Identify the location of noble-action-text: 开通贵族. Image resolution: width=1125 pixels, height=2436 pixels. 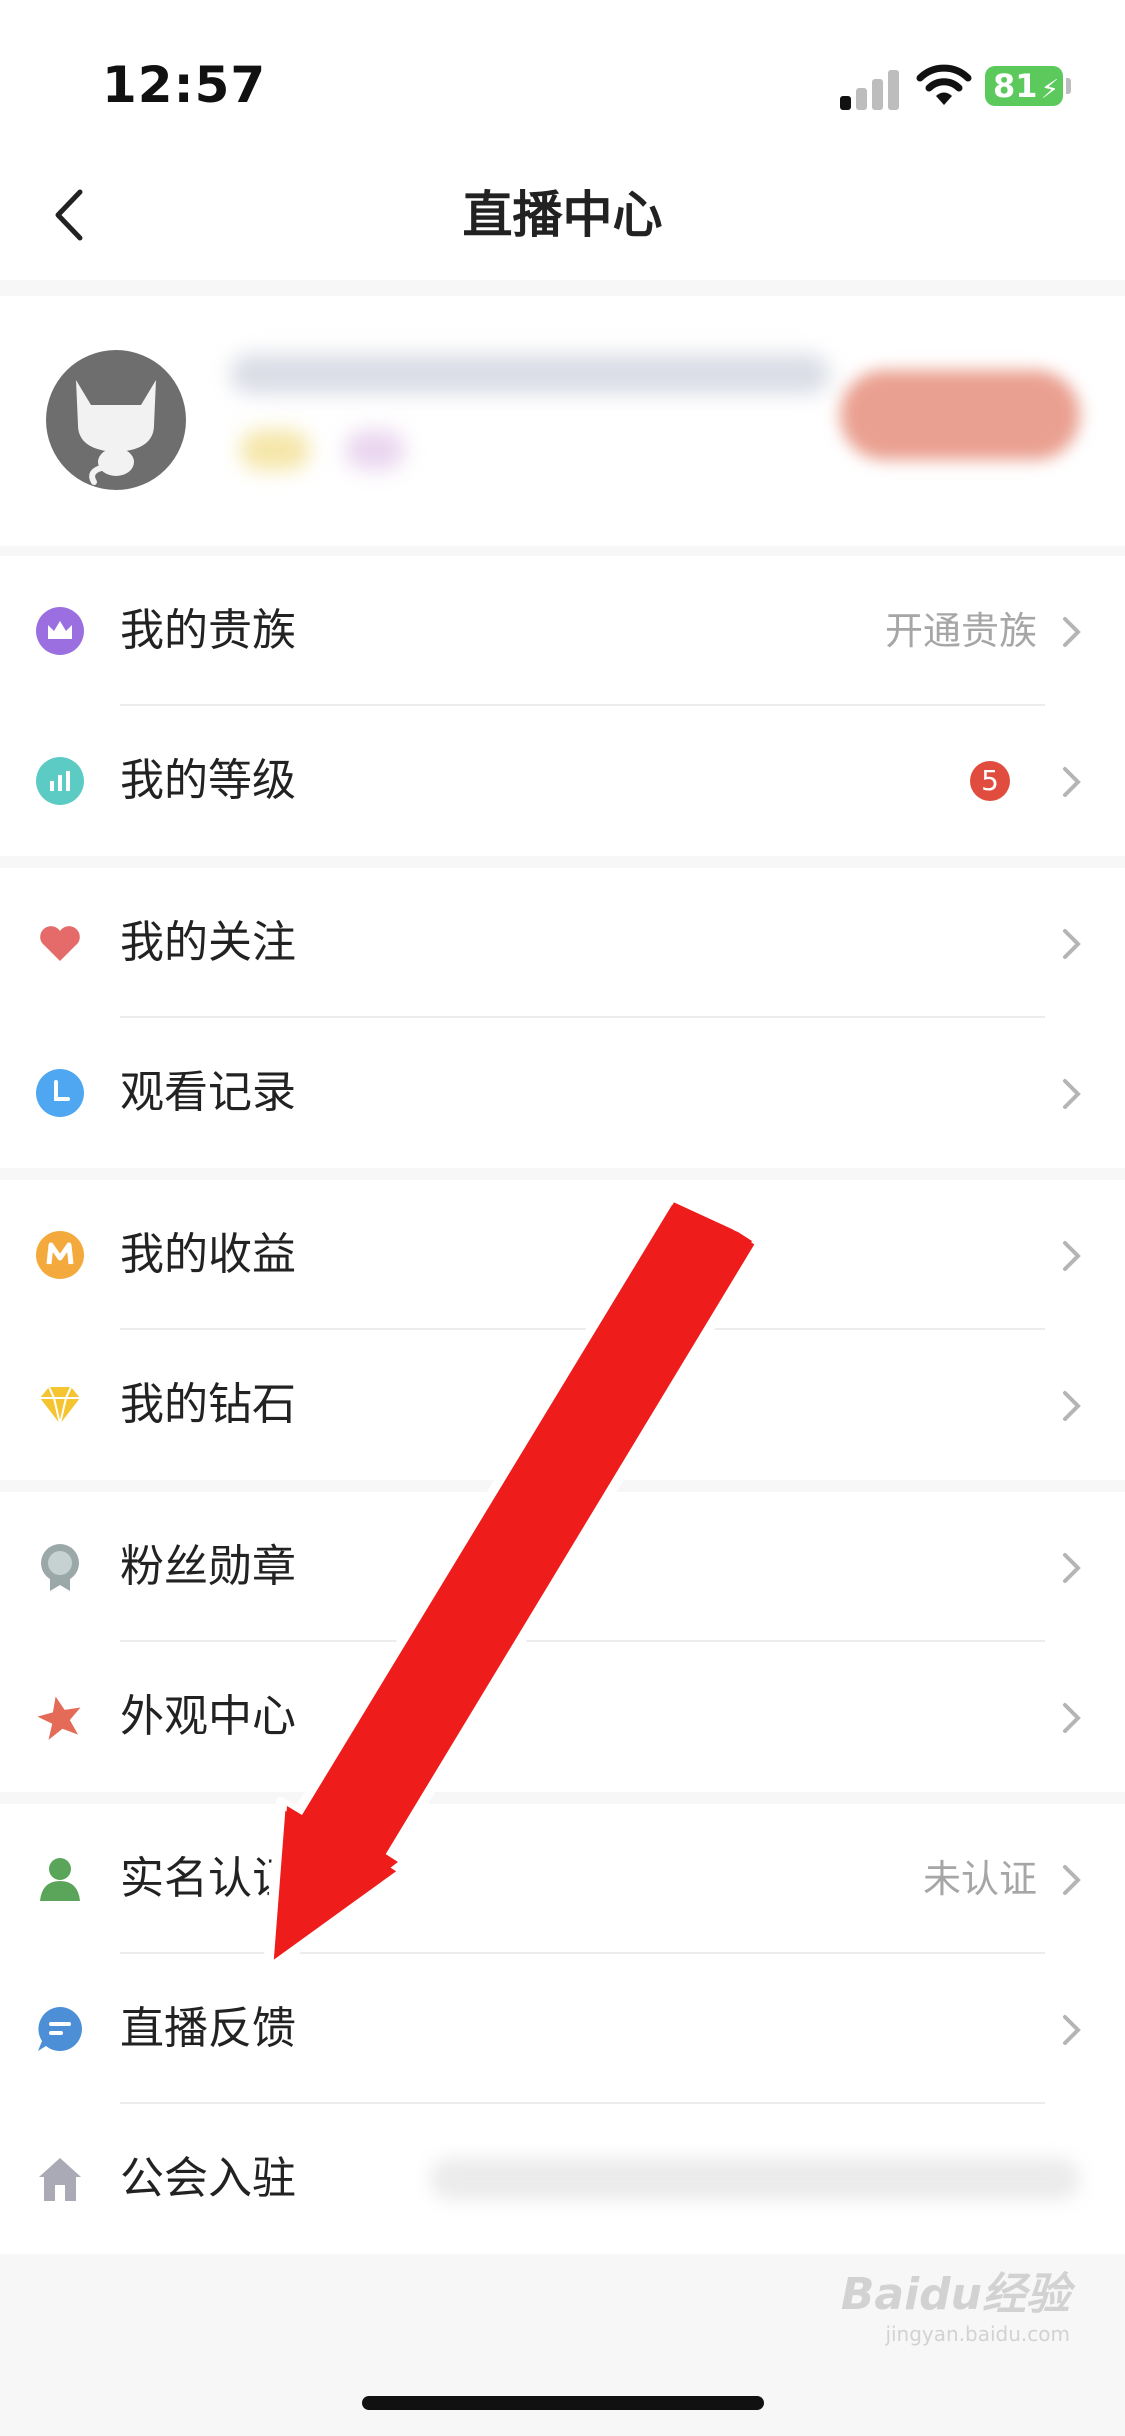
(960, 631).